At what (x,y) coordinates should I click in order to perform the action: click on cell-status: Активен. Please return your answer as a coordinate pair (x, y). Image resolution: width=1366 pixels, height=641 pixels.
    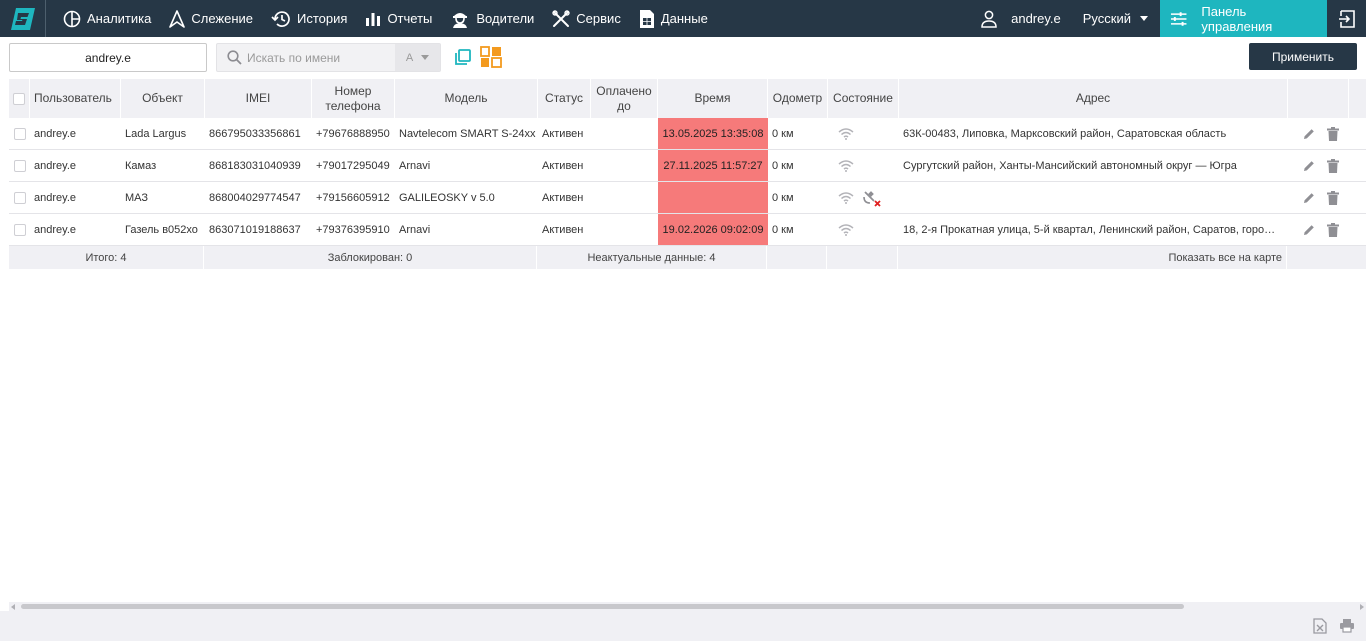
    Looking at the image, I should click on (563, 165).